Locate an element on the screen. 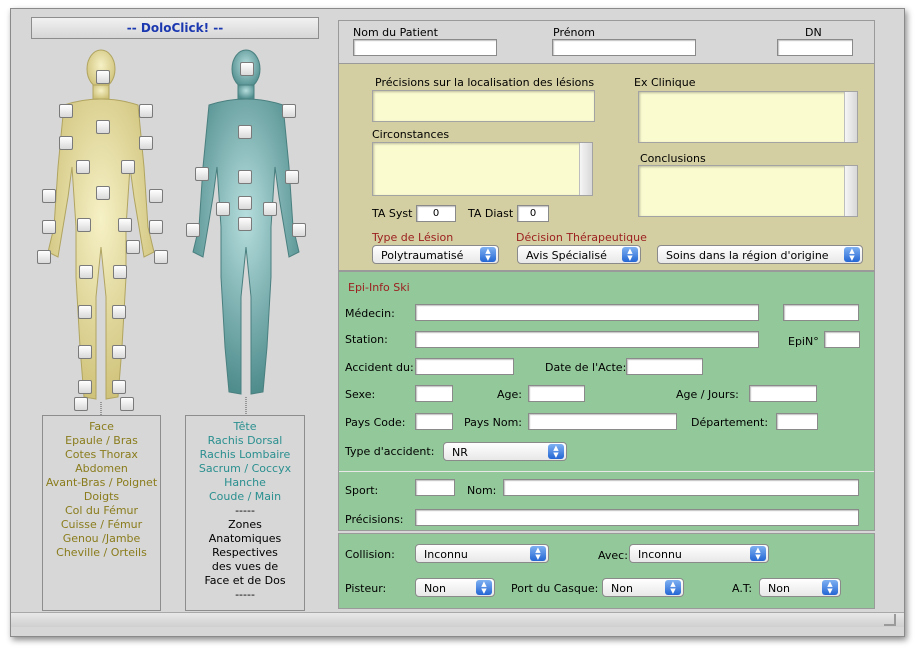  zone-face-thorax is located at coordinates (103, 127).